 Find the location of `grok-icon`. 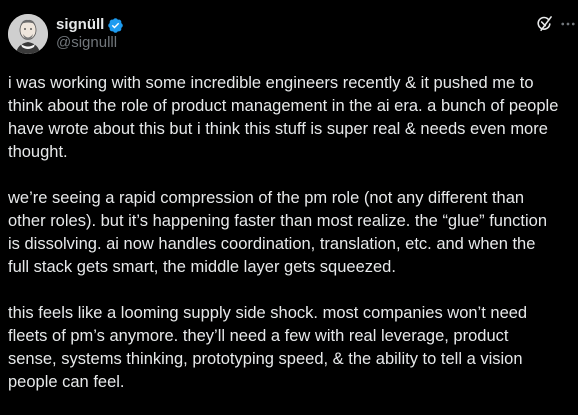

grok-icon is located at coordinates (544, 24).